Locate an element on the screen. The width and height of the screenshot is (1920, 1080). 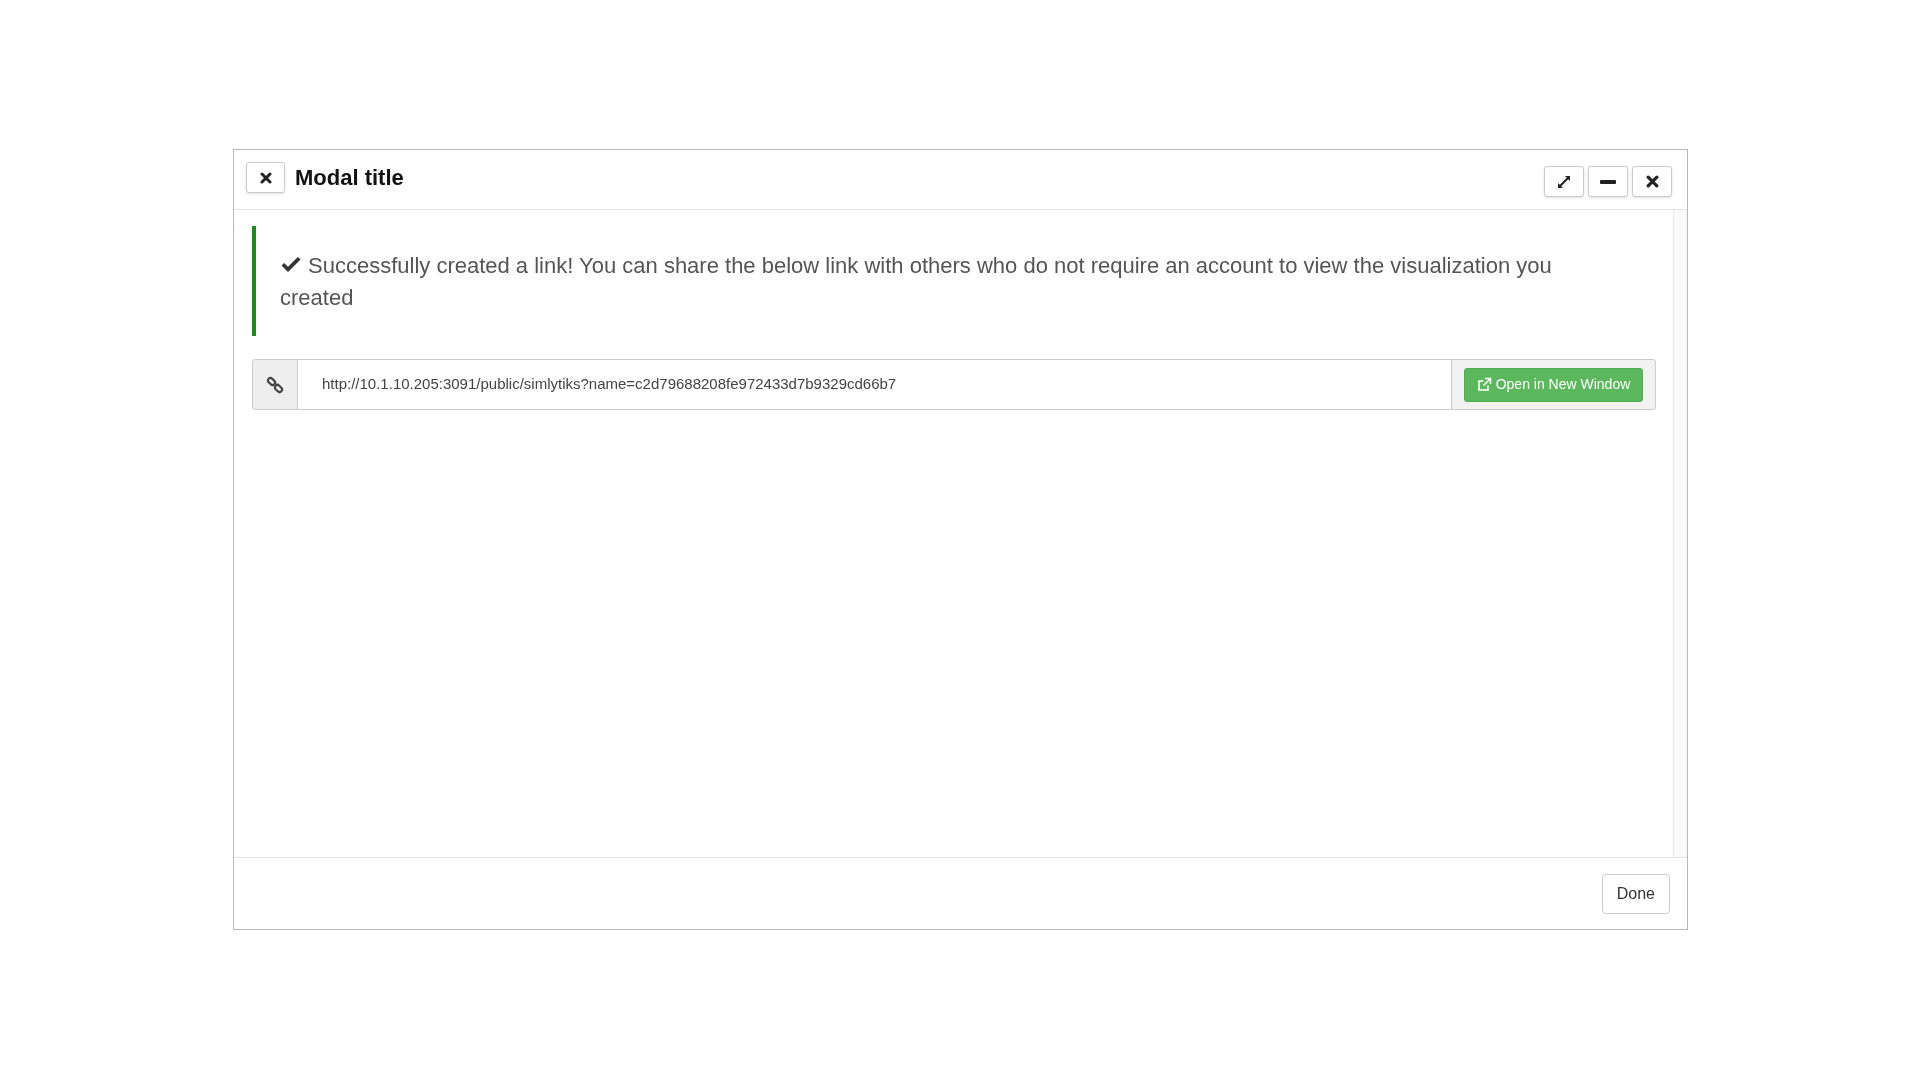
link-input-field: http://10.1.10.205:3091/public/simlytiks?name=c2d79688208fe972433d7b9329cd66b7 is located at coordinates (874, 384).